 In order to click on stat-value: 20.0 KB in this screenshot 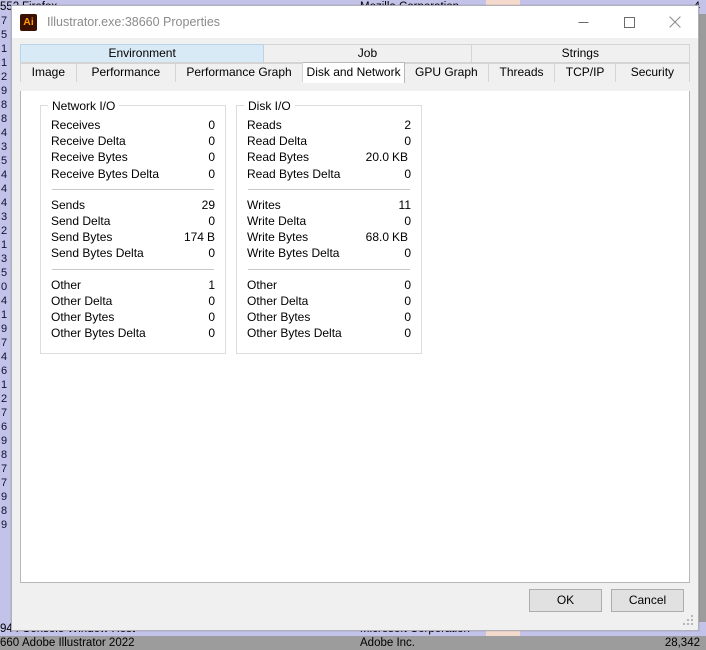, I will do `click(388, 157)`.